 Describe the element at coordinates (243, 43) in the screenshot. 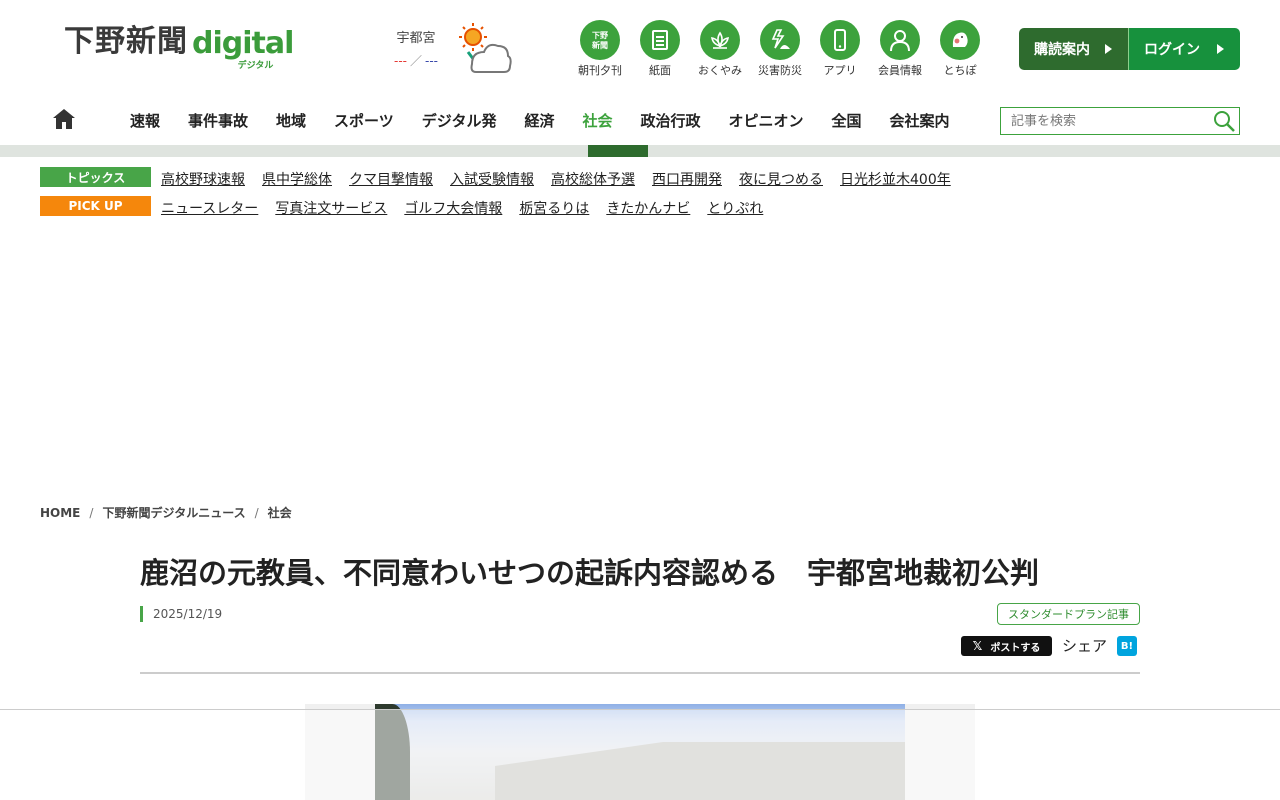

I see `logo-digital-word: digital` at that location.